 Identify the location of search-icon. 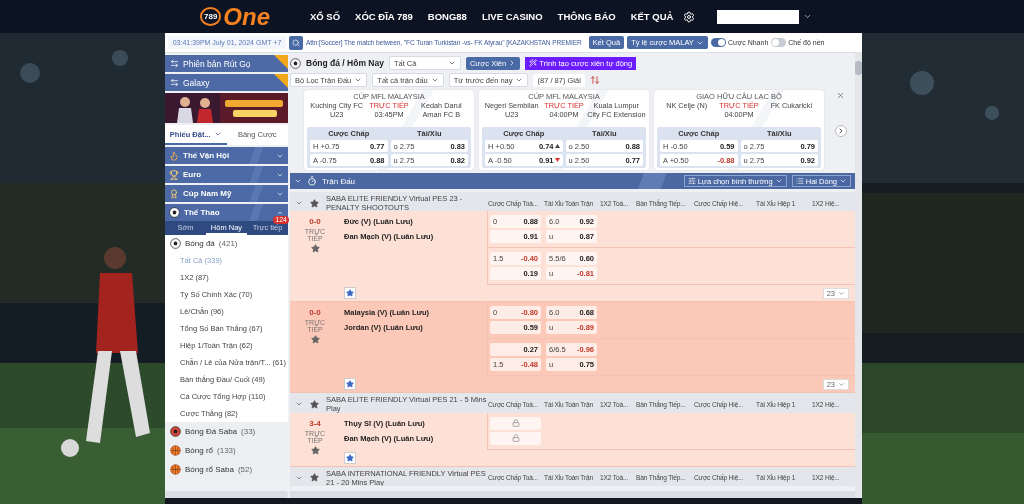
(296, 42).